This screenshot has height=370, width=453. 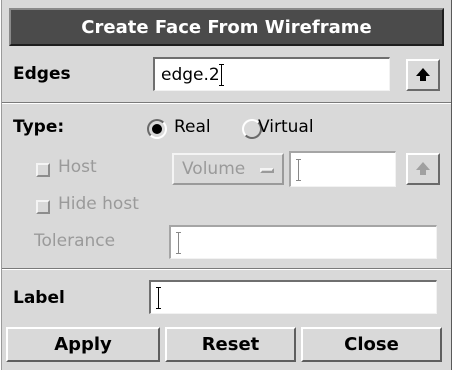 I want to click on reset-button-label: Reset, so click(x=230, y=344).